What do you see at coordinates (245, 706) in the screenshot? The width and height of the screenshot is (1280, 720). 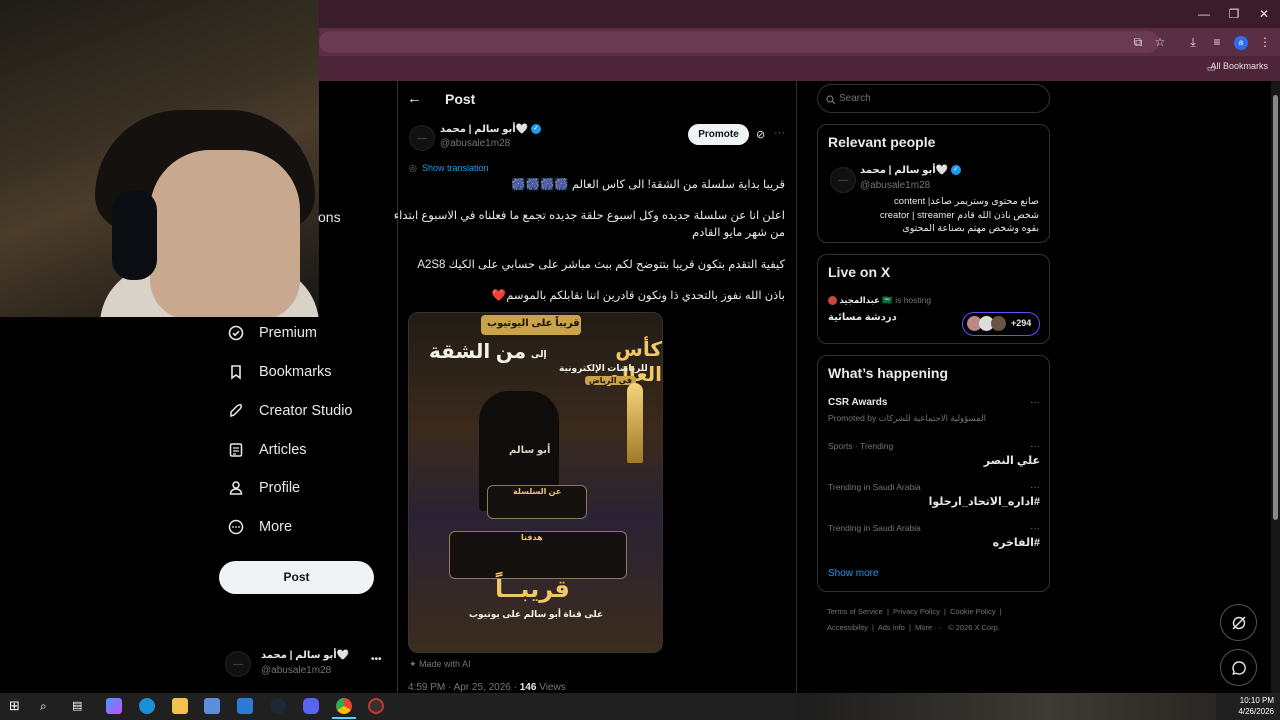 I see `mail-icon` at bounding box center [245, 706].